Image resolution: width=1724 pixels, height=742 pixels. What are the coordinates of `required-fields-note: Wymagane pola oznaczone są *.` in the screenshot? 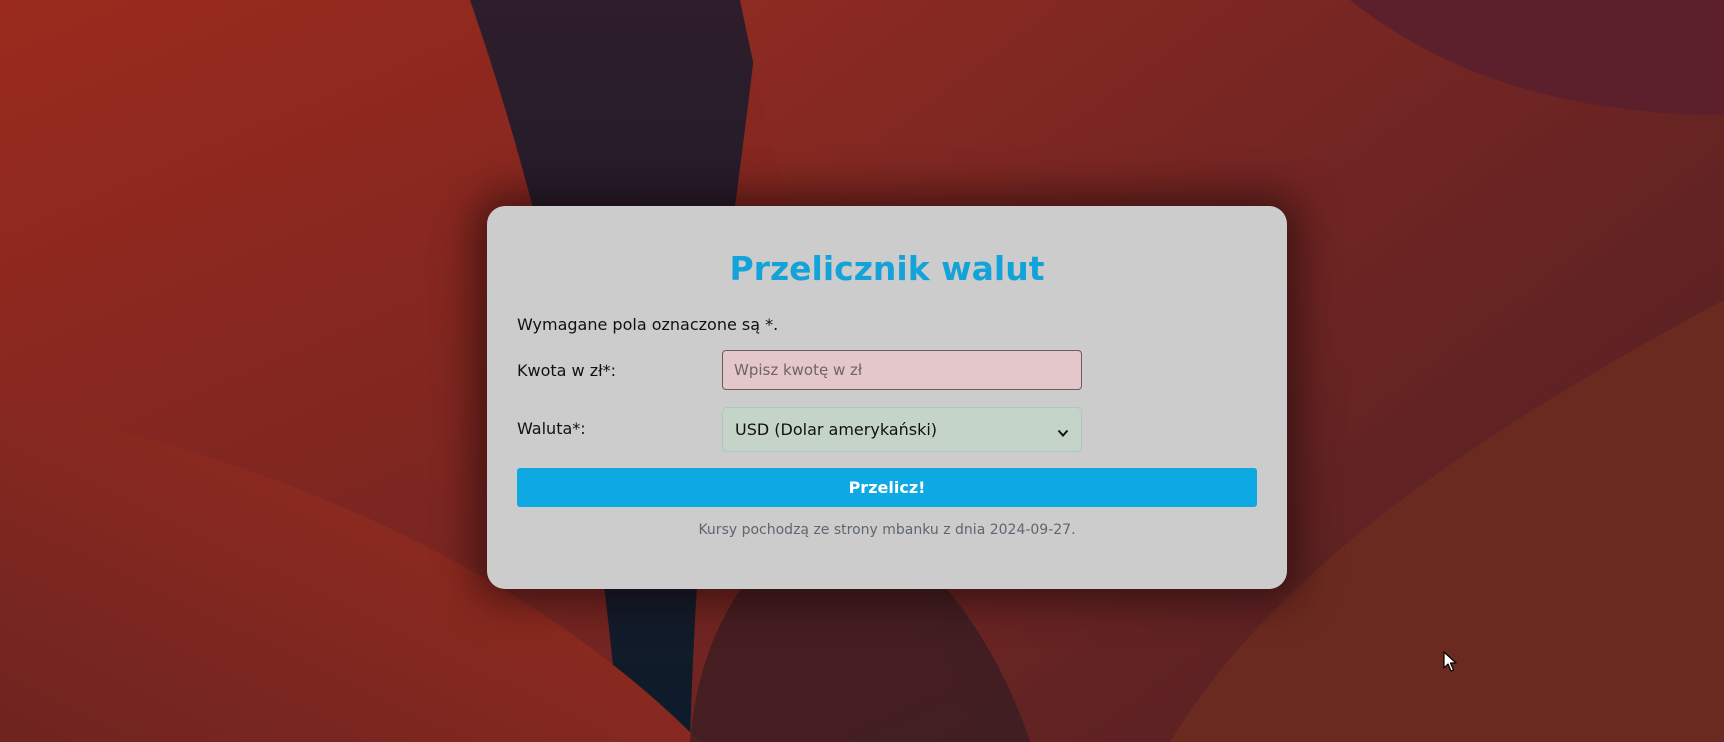 It's located at (648, 324).